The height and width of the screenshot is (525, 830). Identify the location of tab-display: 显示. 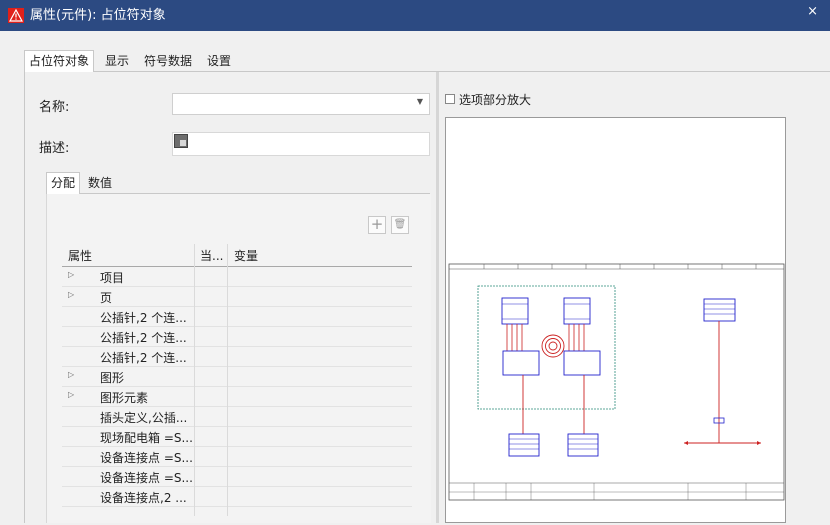
(117, 61).